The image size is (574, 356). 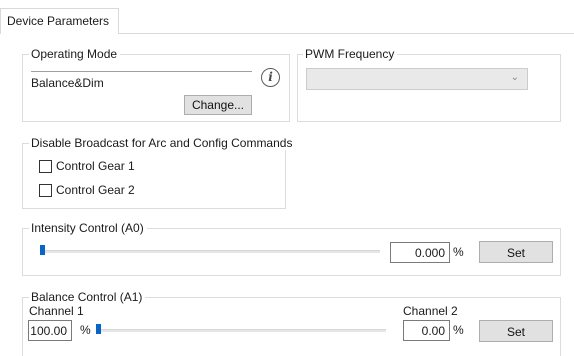 What do you see at coordinates (430, 311) in the screenshot?
I see `channel-2-label: Channel 2` at bounding box center [430, 311].